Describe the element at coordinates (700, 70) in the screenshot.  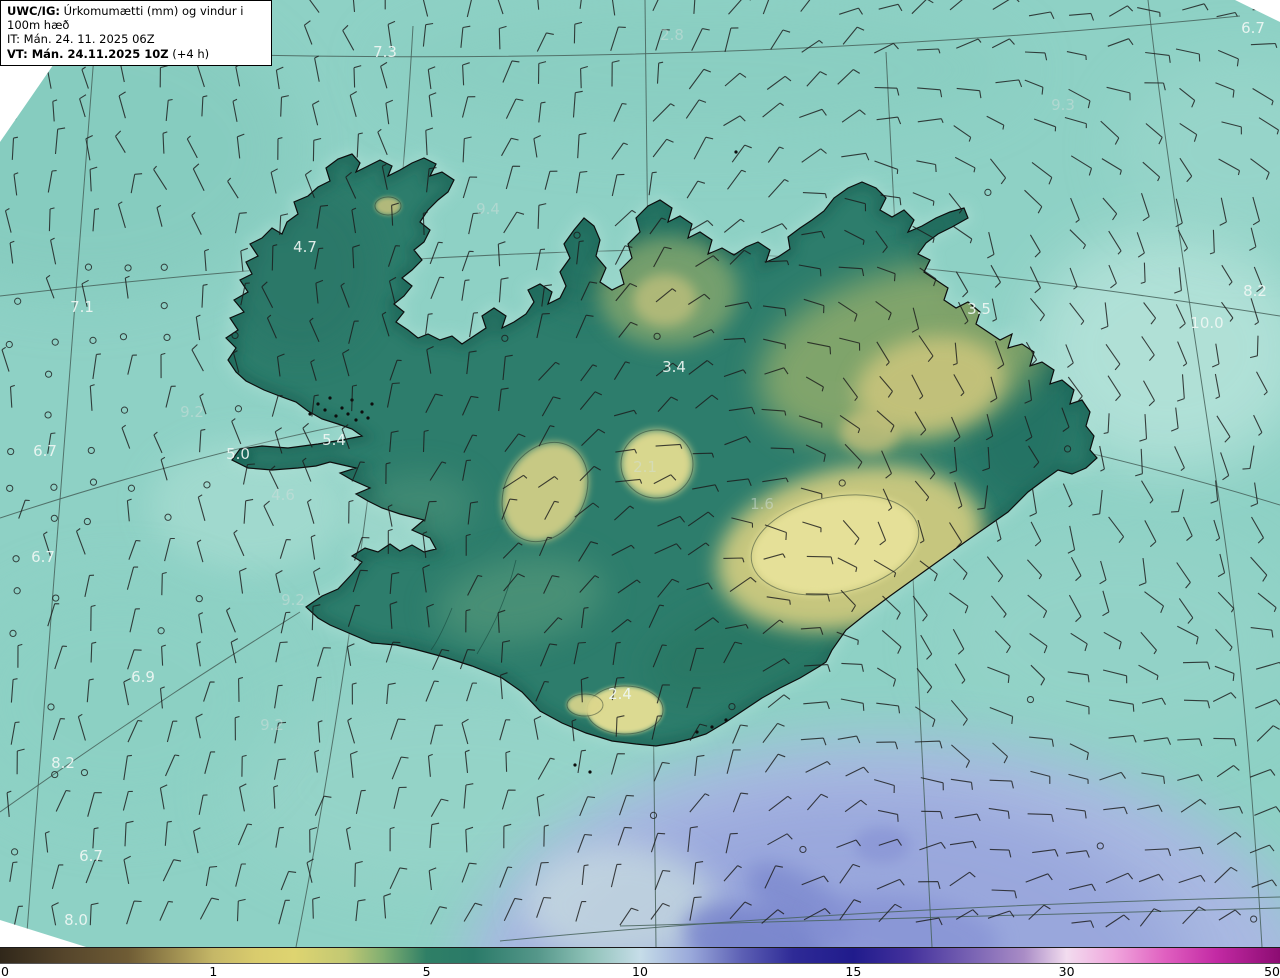
I see `ocean-patch` at that location.